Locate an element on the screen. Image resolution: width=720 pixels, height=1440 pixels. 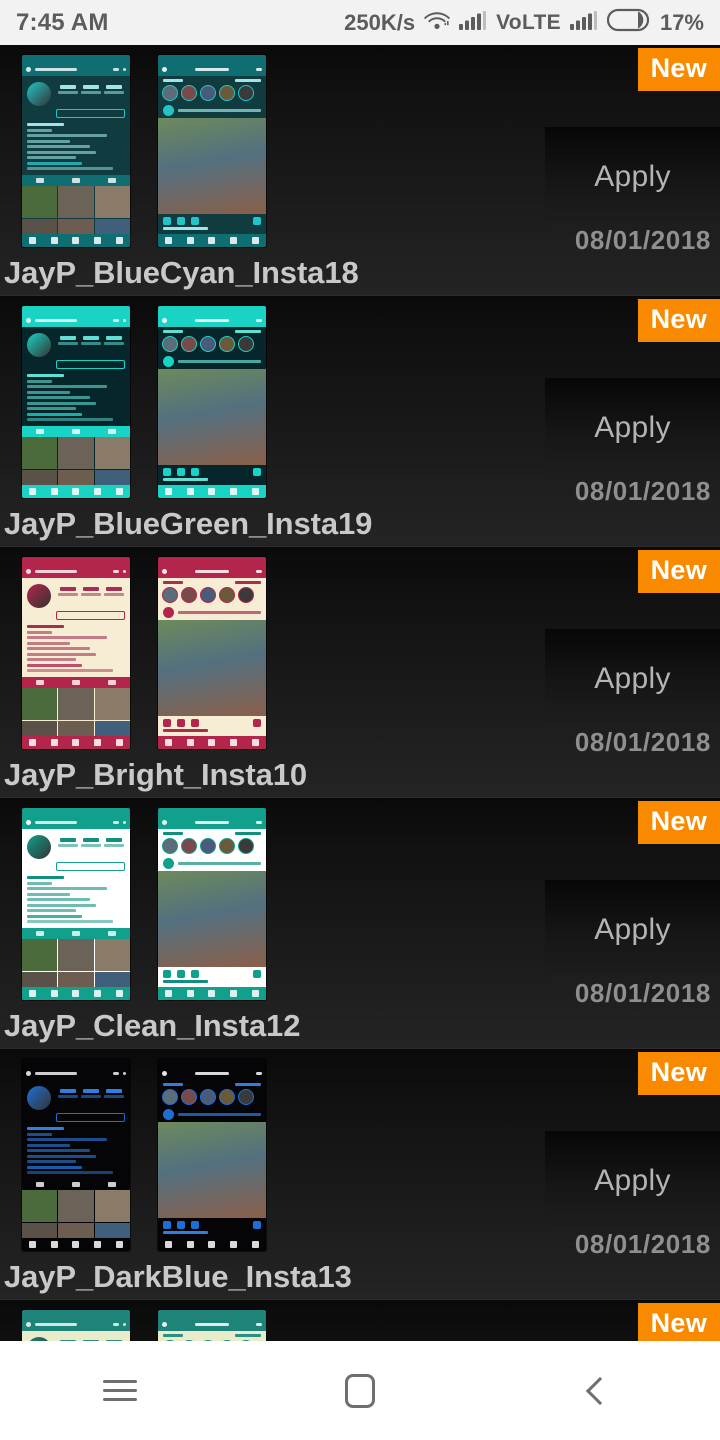
status-bar: 7:45 AM 250K/s VoLTE 17% is located at coordinates (360, 22).